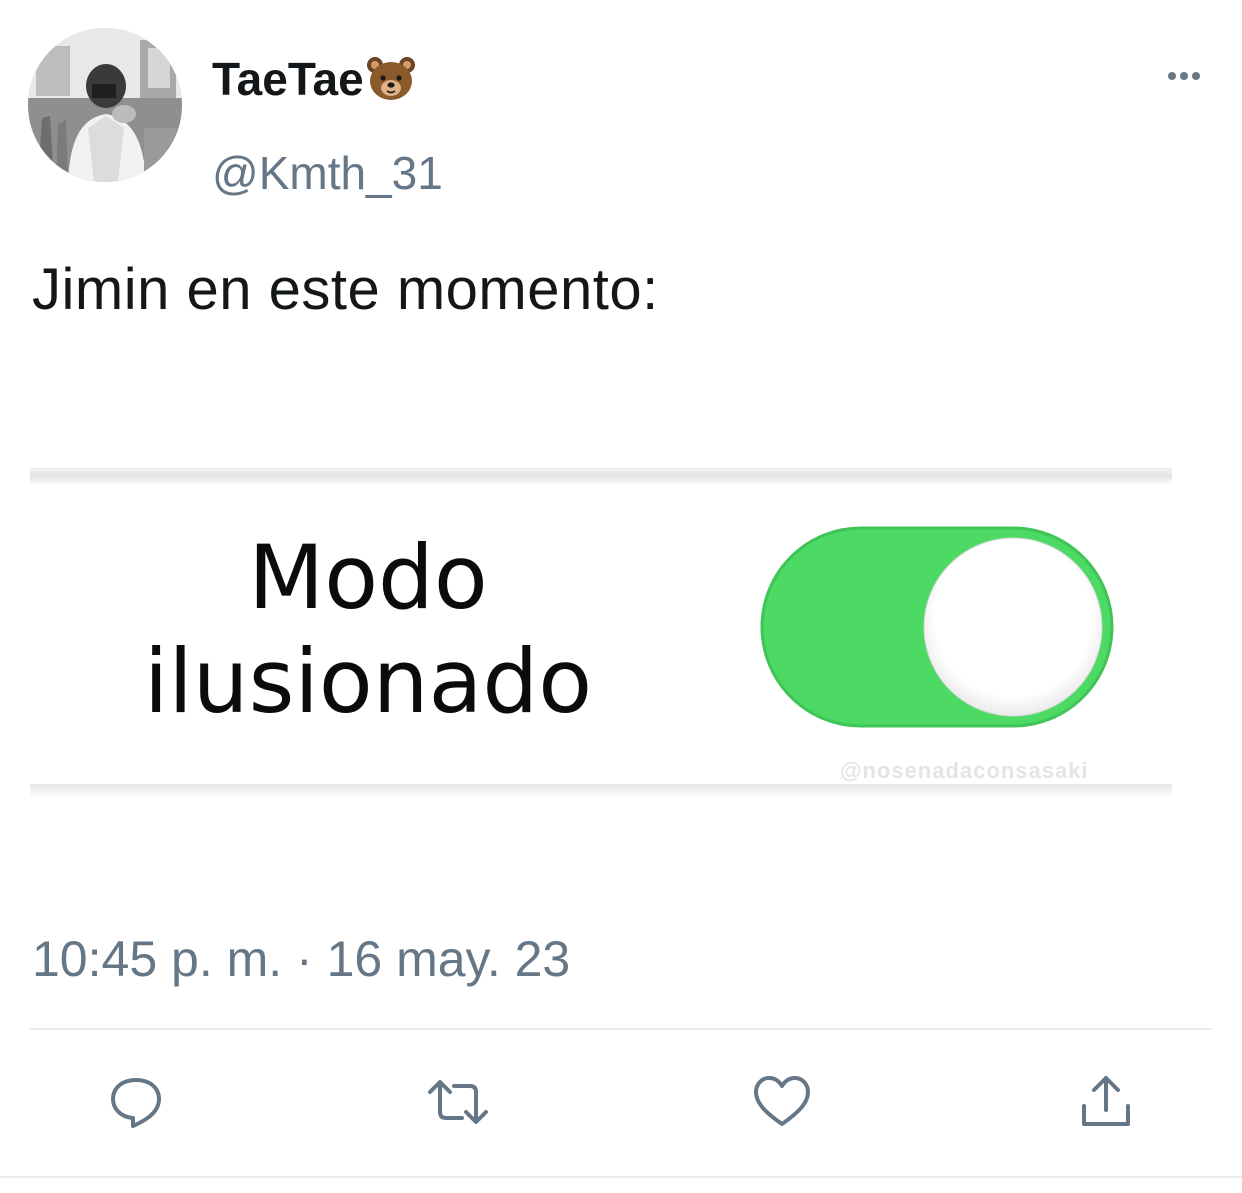  I want to click on display-name: TaeTae, so click(314, 82).